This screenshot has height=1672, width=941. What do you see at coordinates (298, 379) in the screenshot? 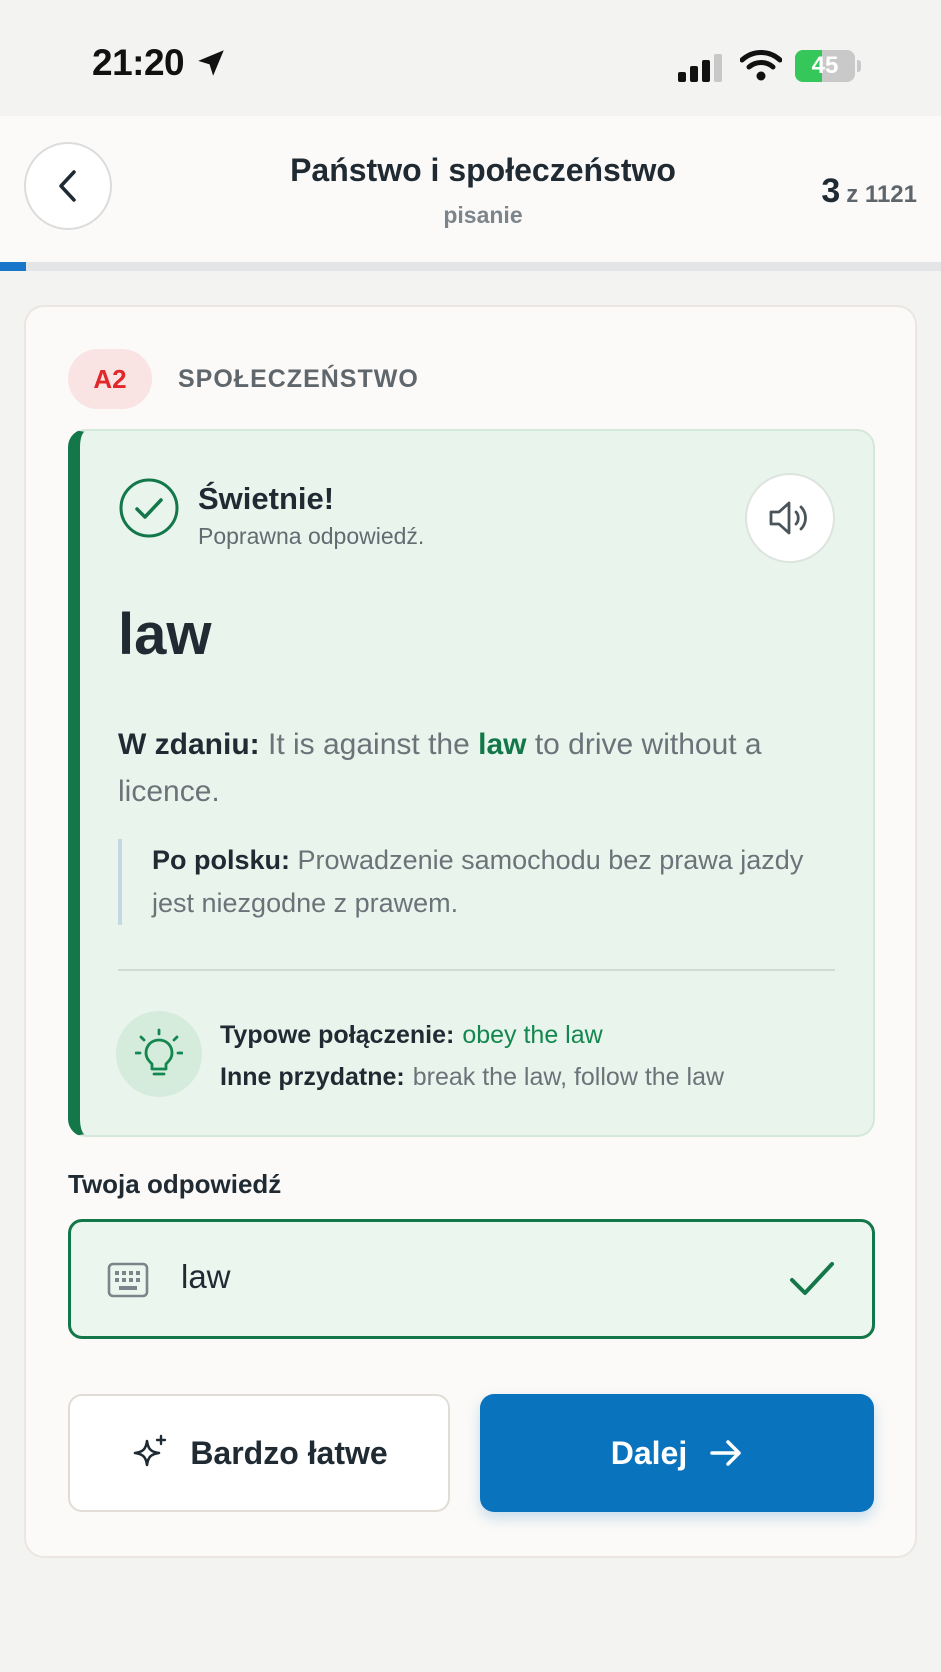
I see `category-label: SPOŁECZEŃSTWO` at bounding box center [298, 379].